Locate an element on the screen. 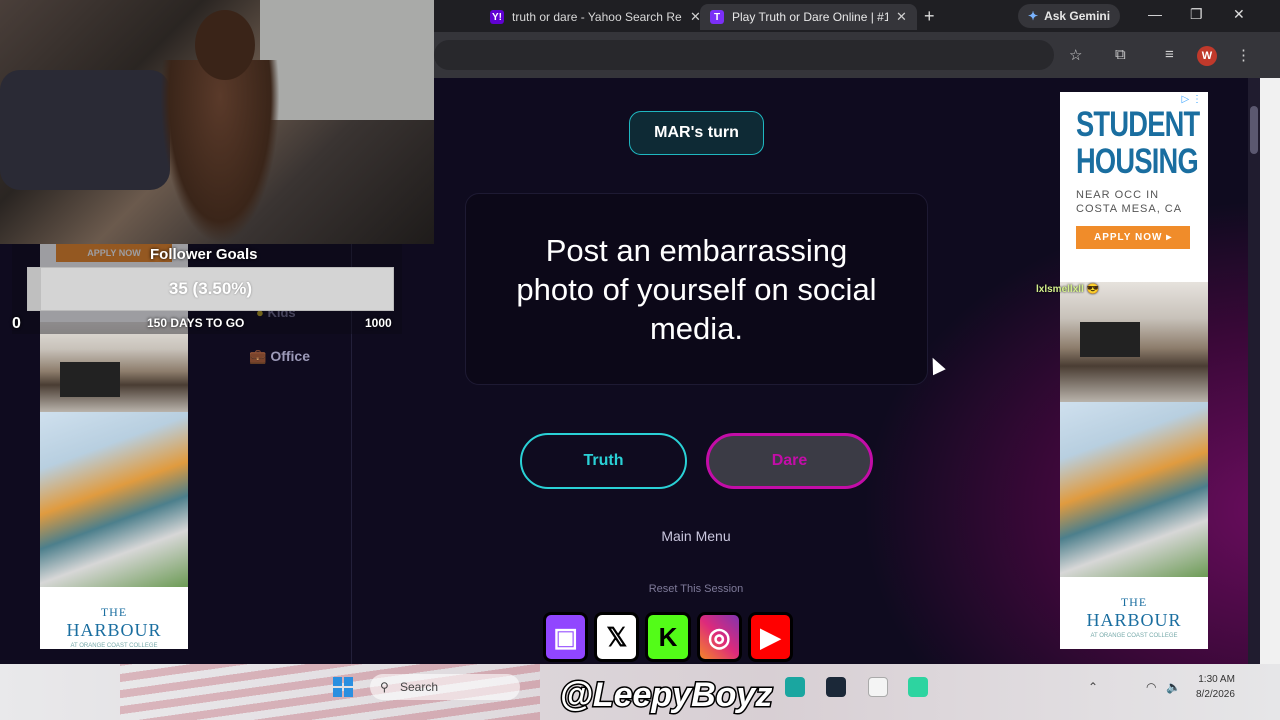 The image size is (1280, 720). webcam-wall is located at coordinates (347, 60).